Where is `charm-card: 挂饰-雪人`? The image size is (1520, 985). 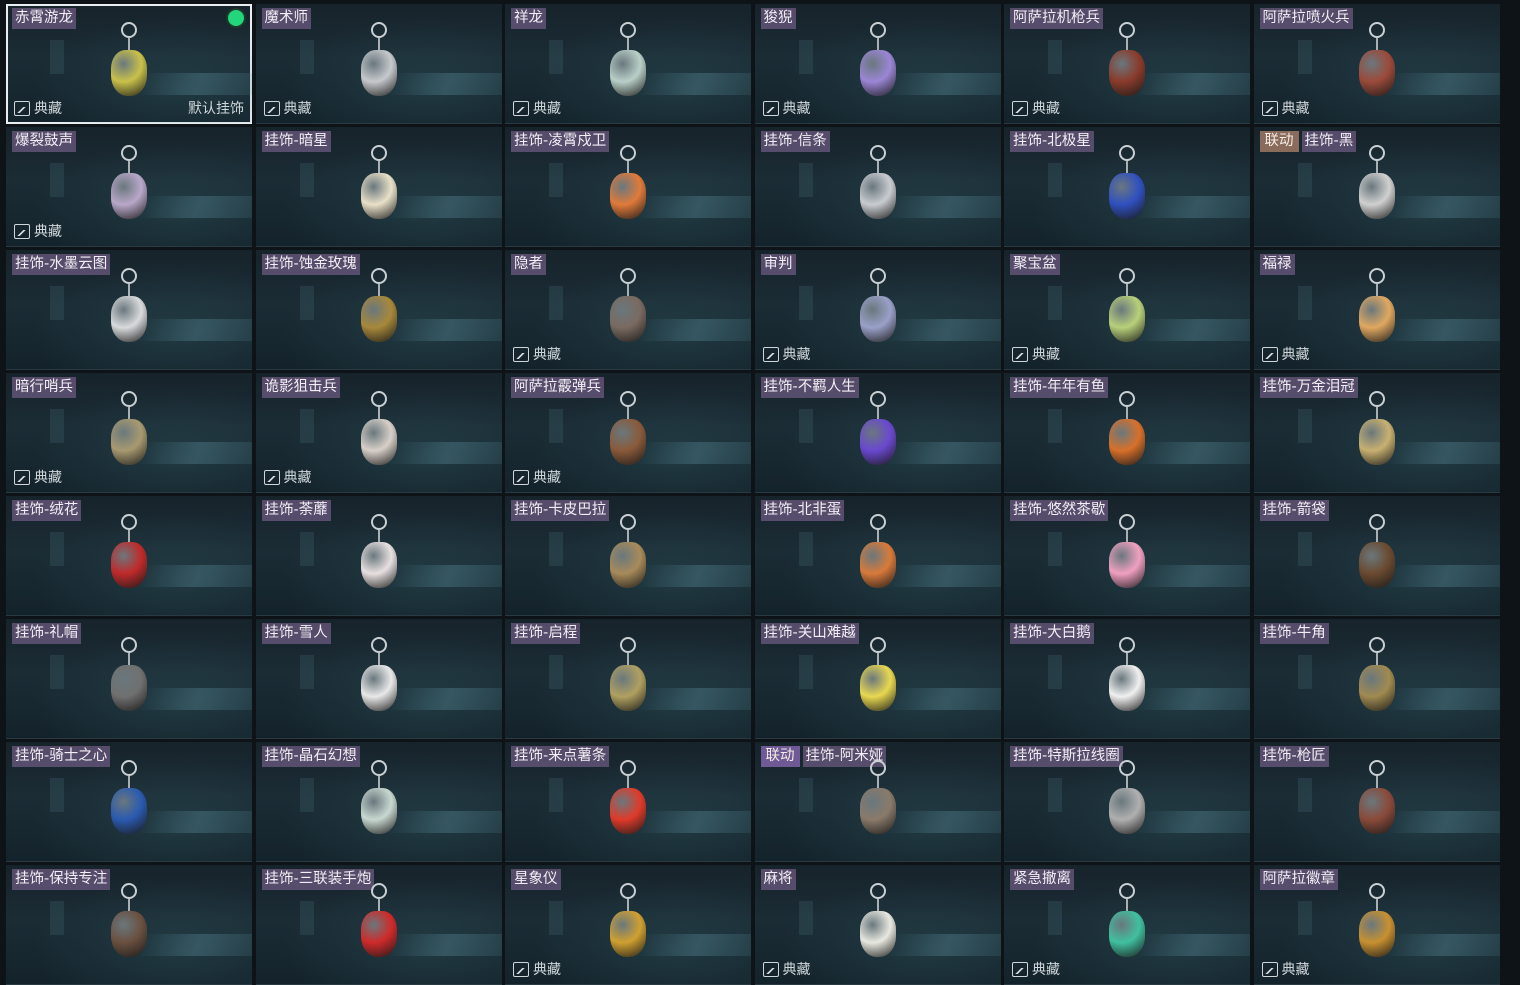 charm-card: 挂饰-雪人 is located at coordinates (378, 679).